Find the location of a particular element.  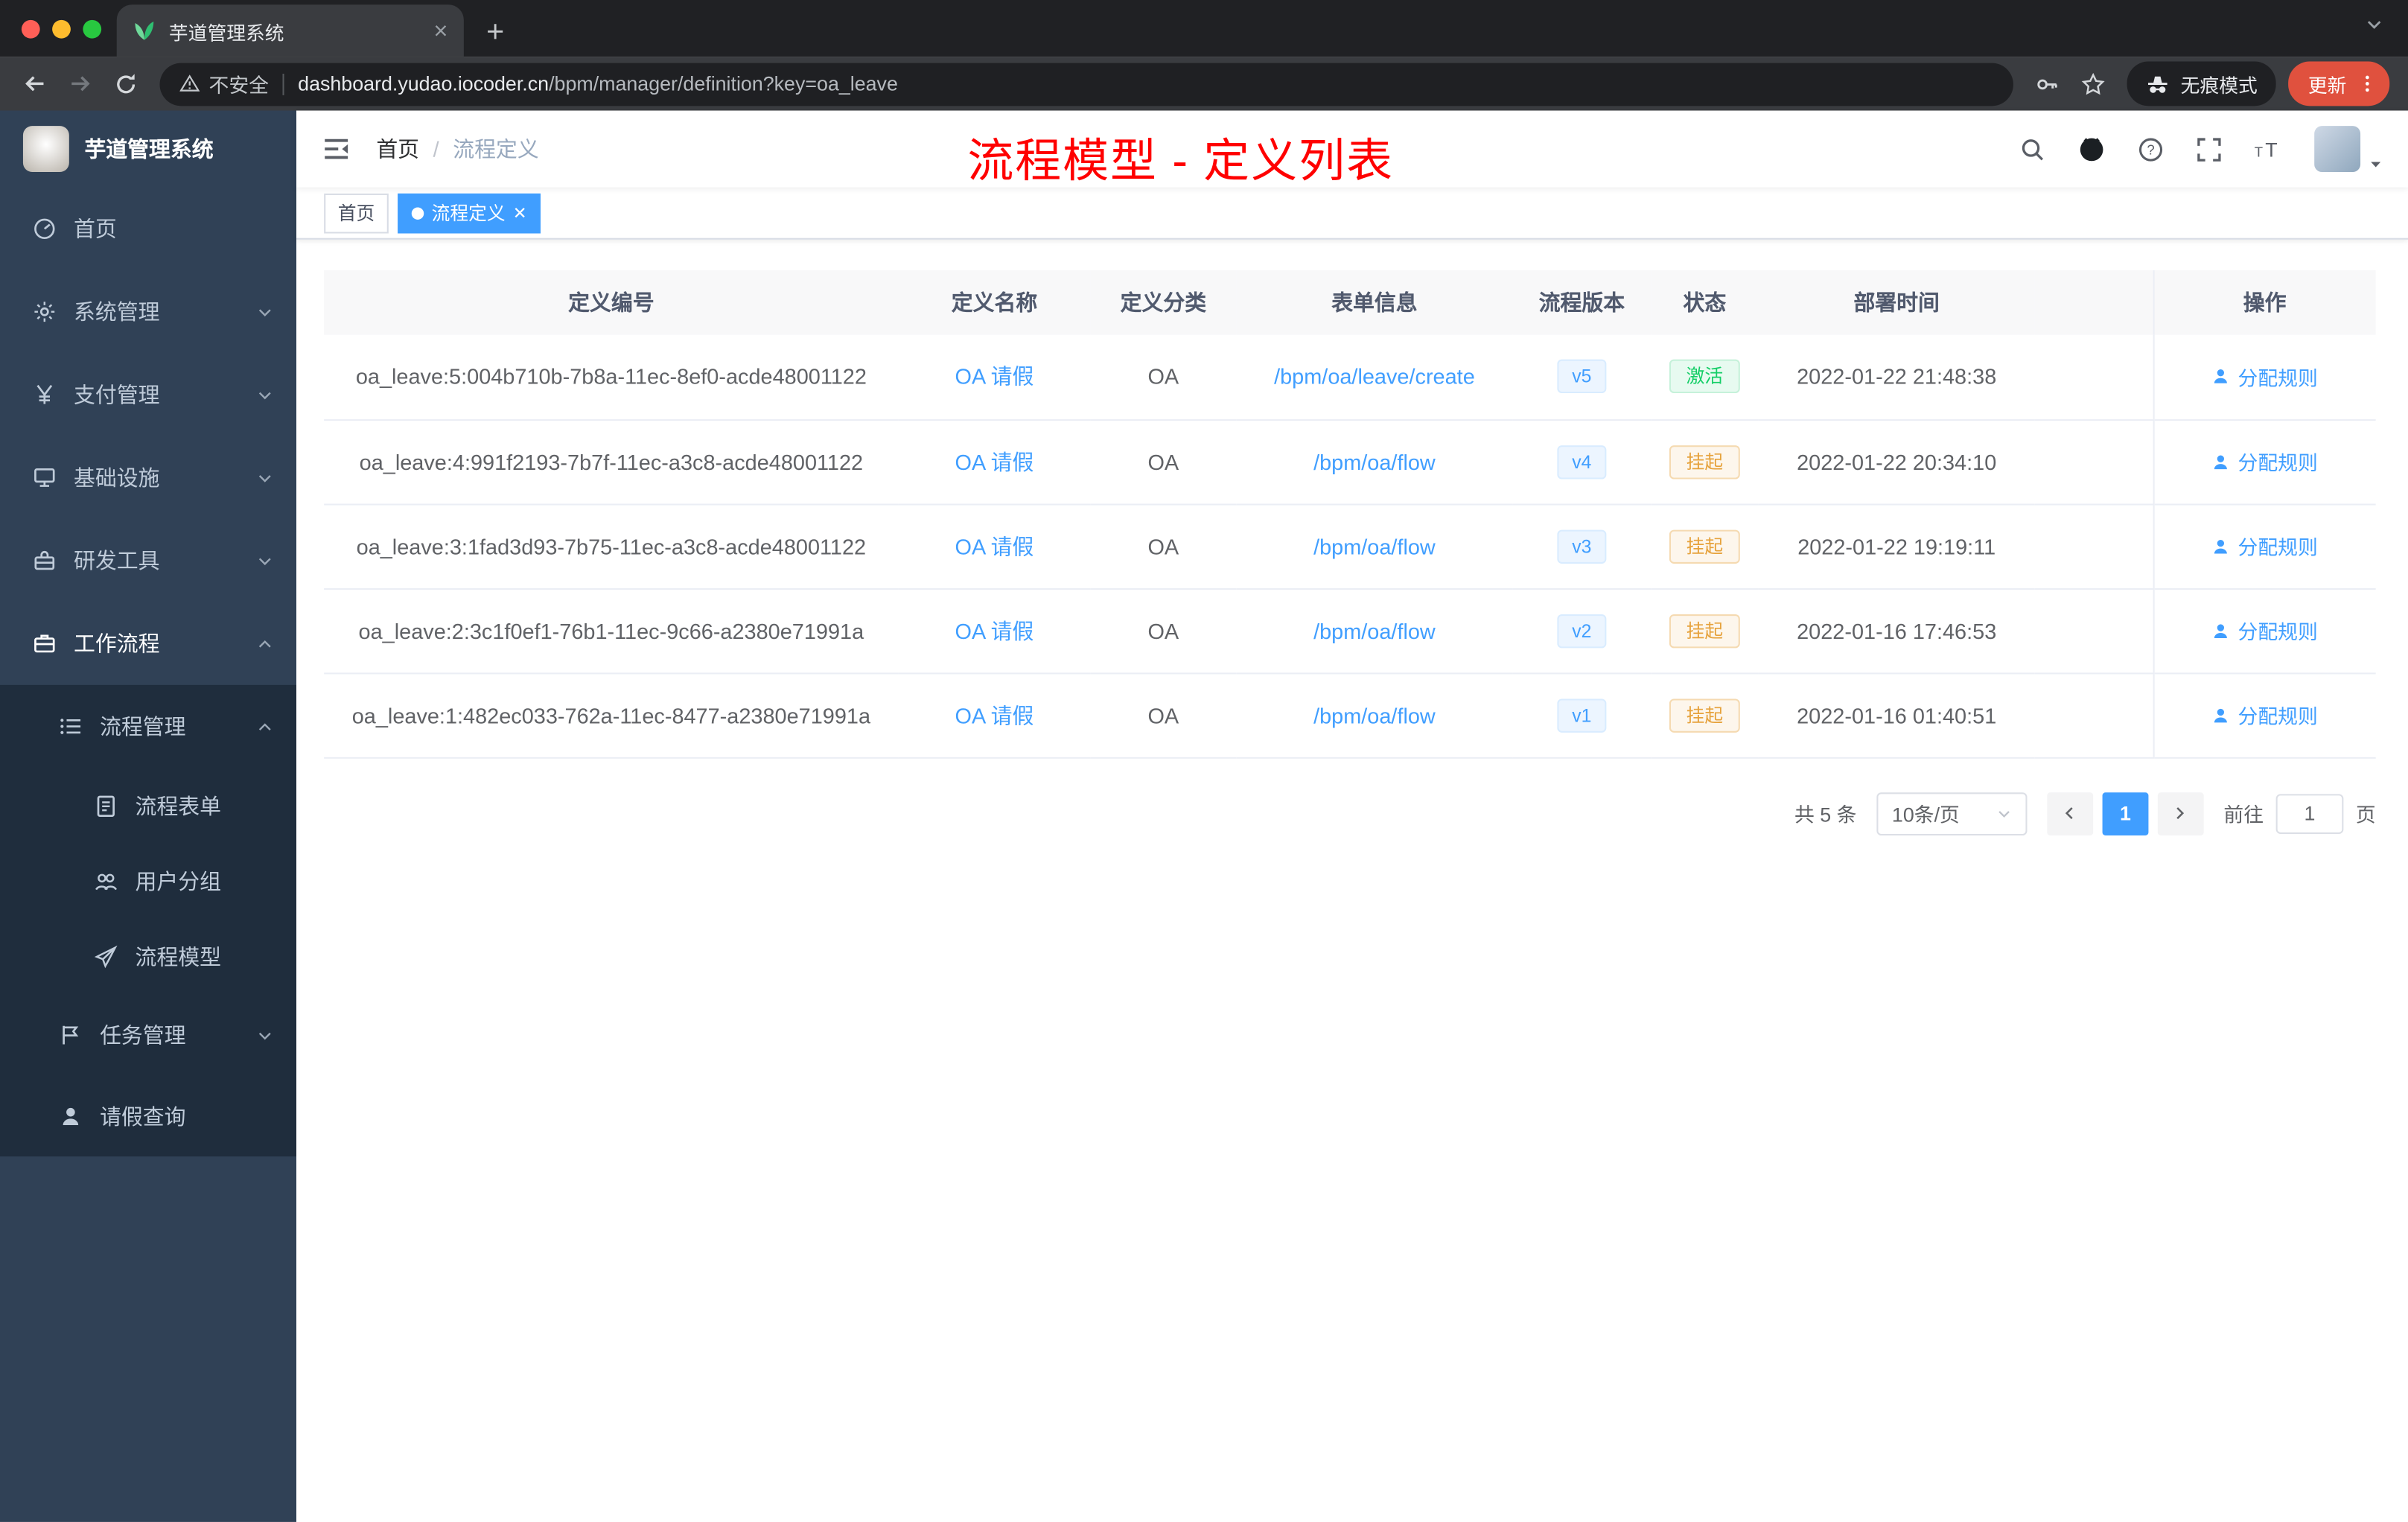

tag-process-definition: 流程定义 is located at coordinates (469, 212).